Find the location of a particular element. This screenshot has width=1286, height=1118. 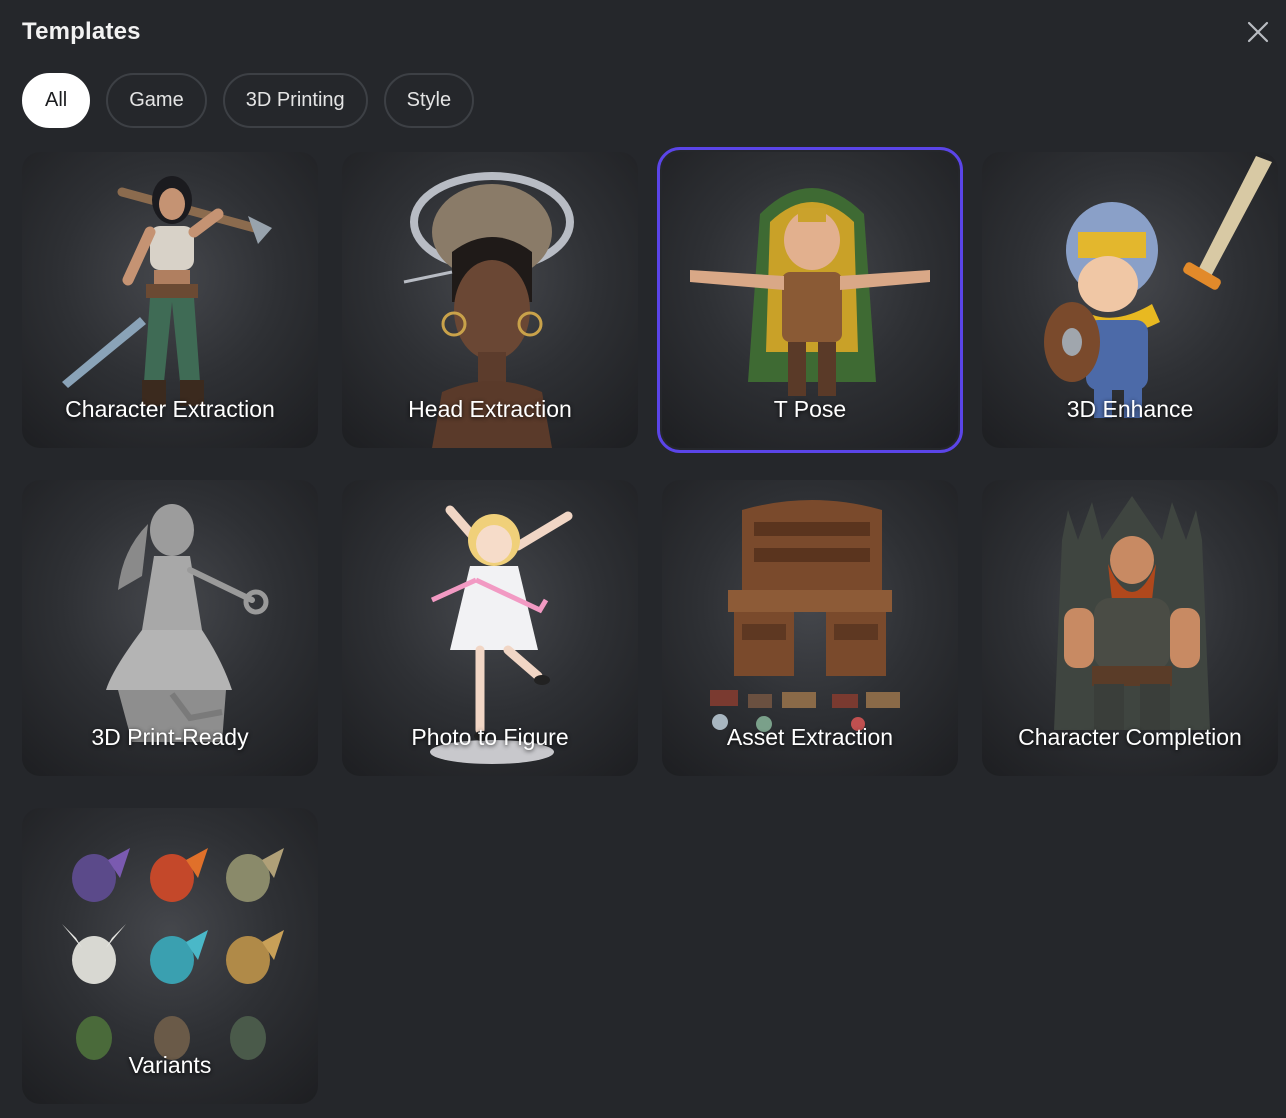

template-label: 3D Print-Ready is located at coordinates (170, 737).